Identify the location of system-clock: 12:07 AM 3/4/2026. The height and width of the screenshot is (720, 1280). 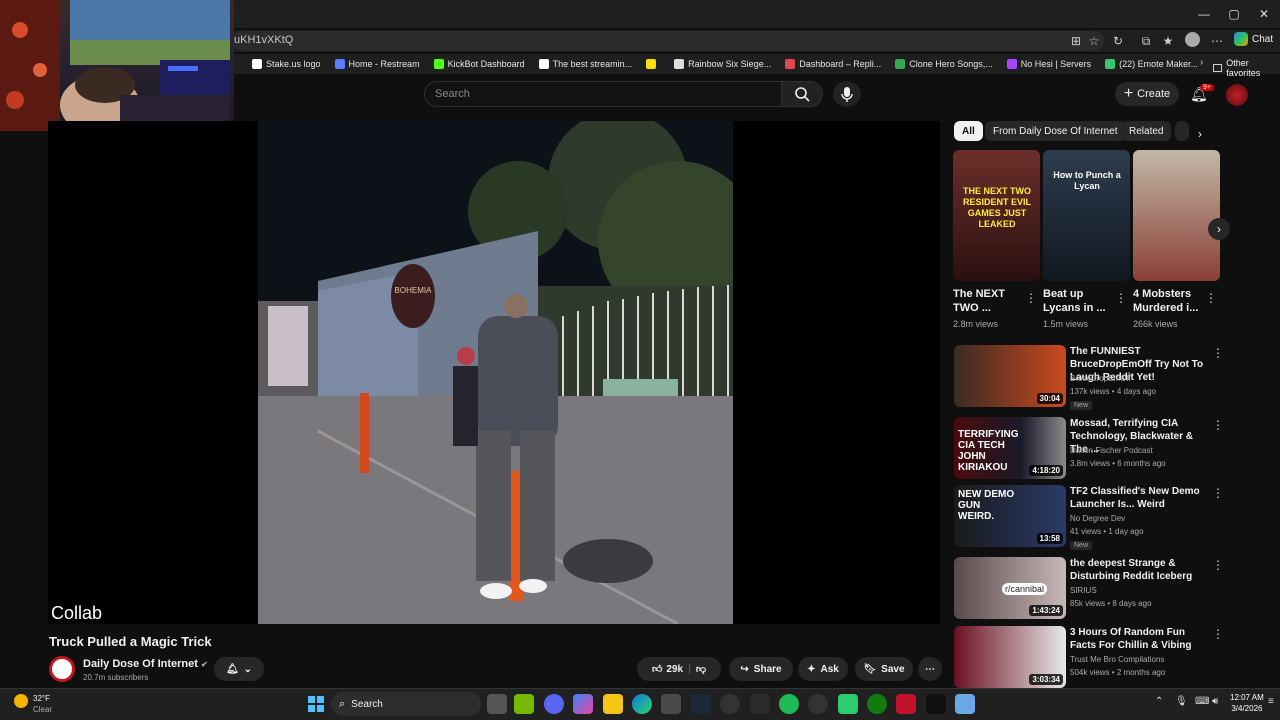
(1247, 703).